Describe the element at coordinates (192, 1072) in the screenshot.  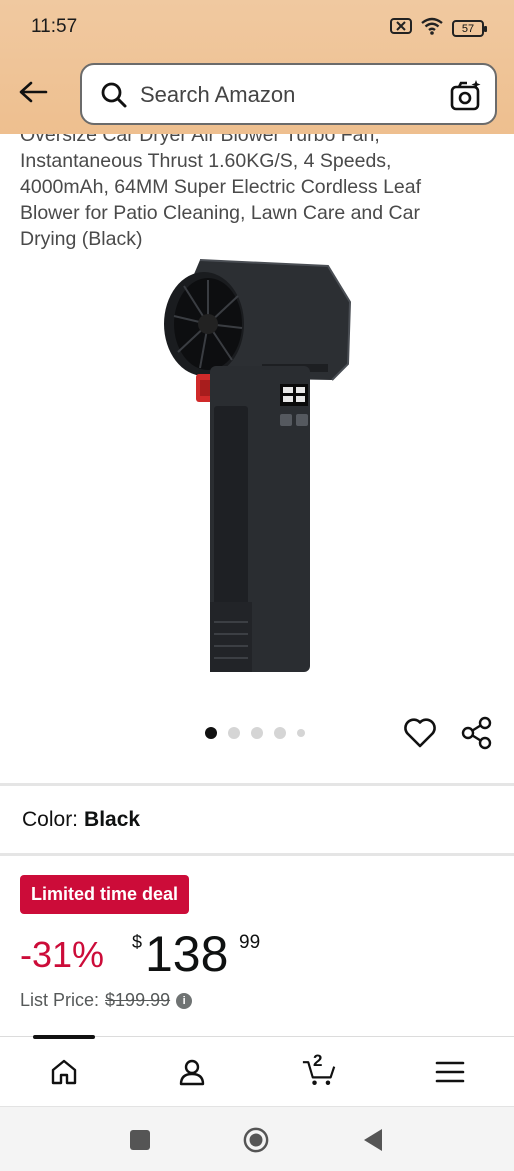
I see `account-icon` at that location.